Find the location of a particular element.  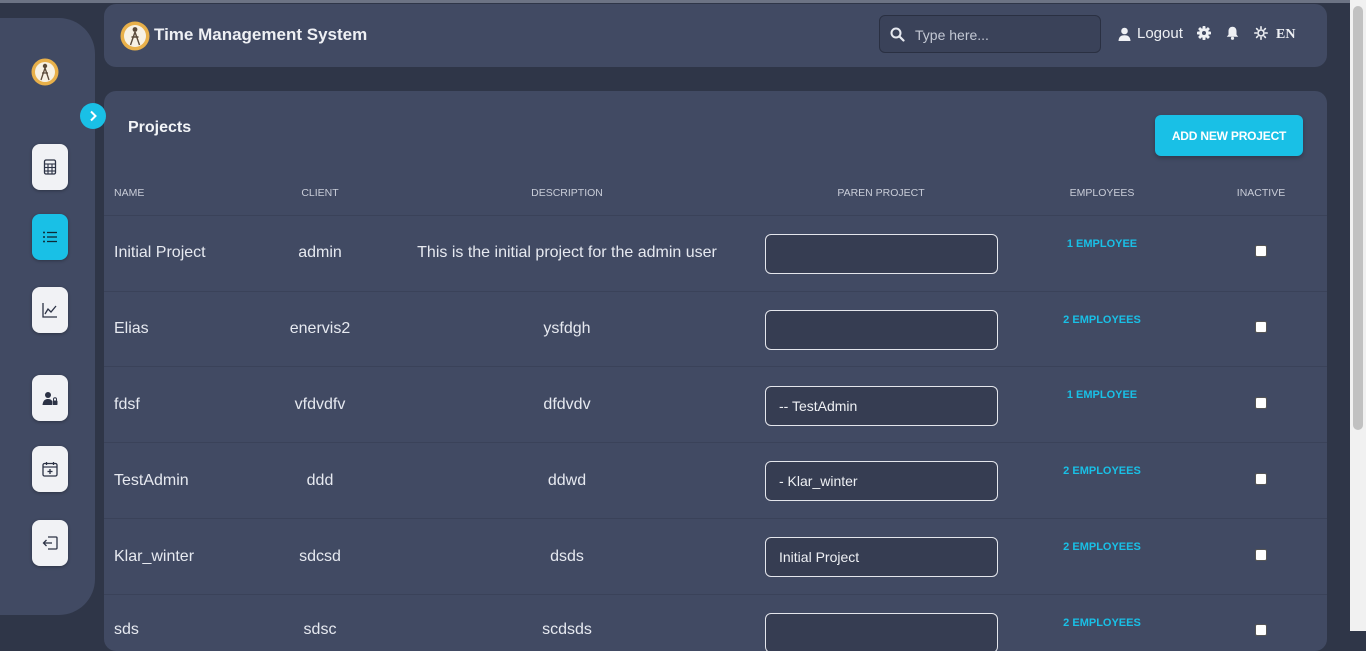

chart-line-icon is located at coordinates (49, 310).